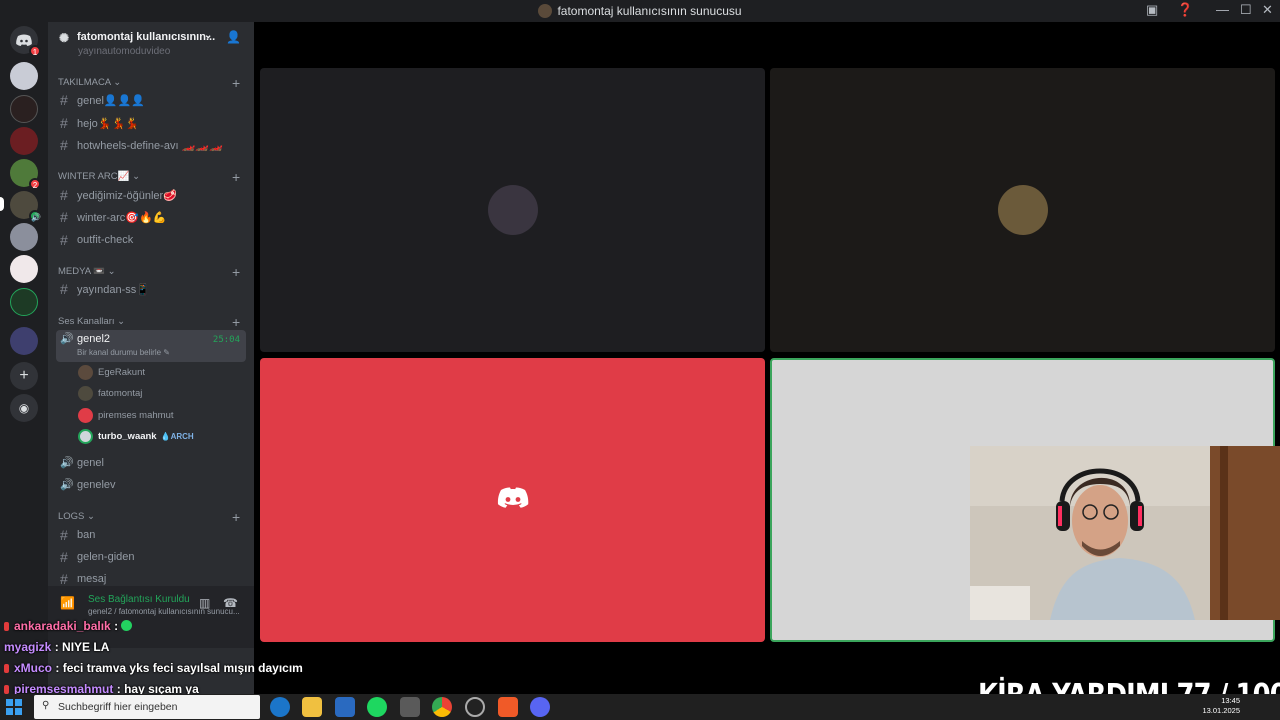 This screenshot has height=720, width=1280. What do you see at coordinates (151, 124) in the screenshot?
I see `channel-hejo: # hejo💃💃💃` at bounding box center [151, 124].